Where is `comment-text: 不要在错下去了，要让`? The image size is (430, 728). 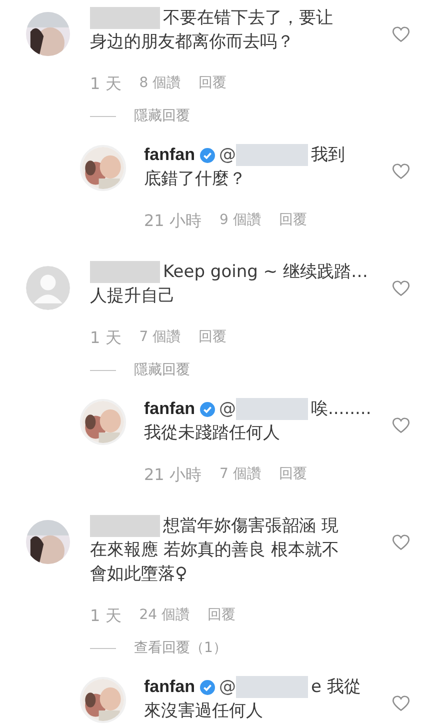
comment-text: 不要在错下去了，要让 is located at coordinates (248, 18).